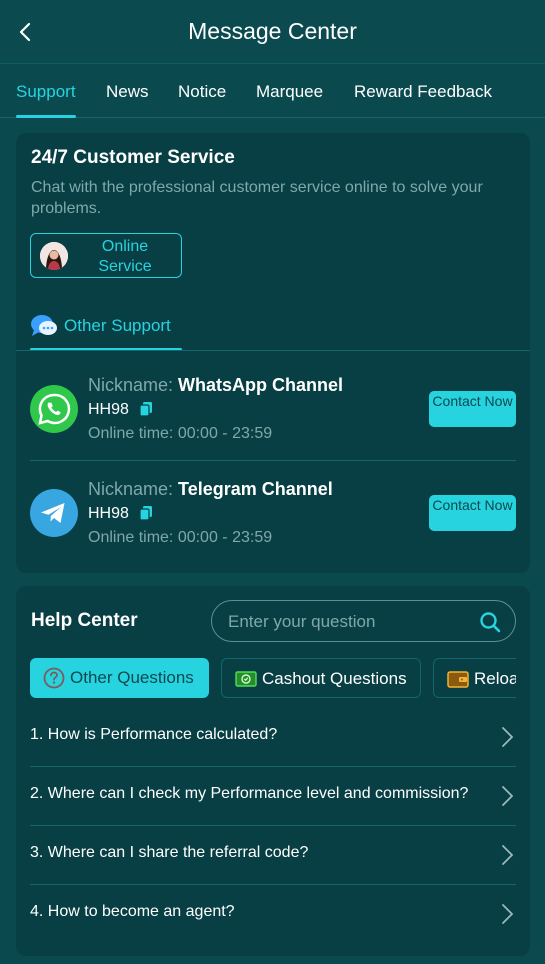  Describe the element at coordinates (54, 513) in the screenshot. I see `telegram-icon` at that location.